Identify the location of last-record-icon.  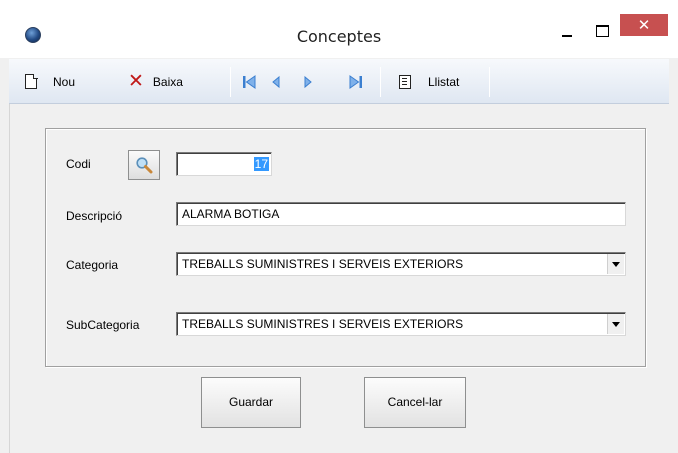
(355, 81).